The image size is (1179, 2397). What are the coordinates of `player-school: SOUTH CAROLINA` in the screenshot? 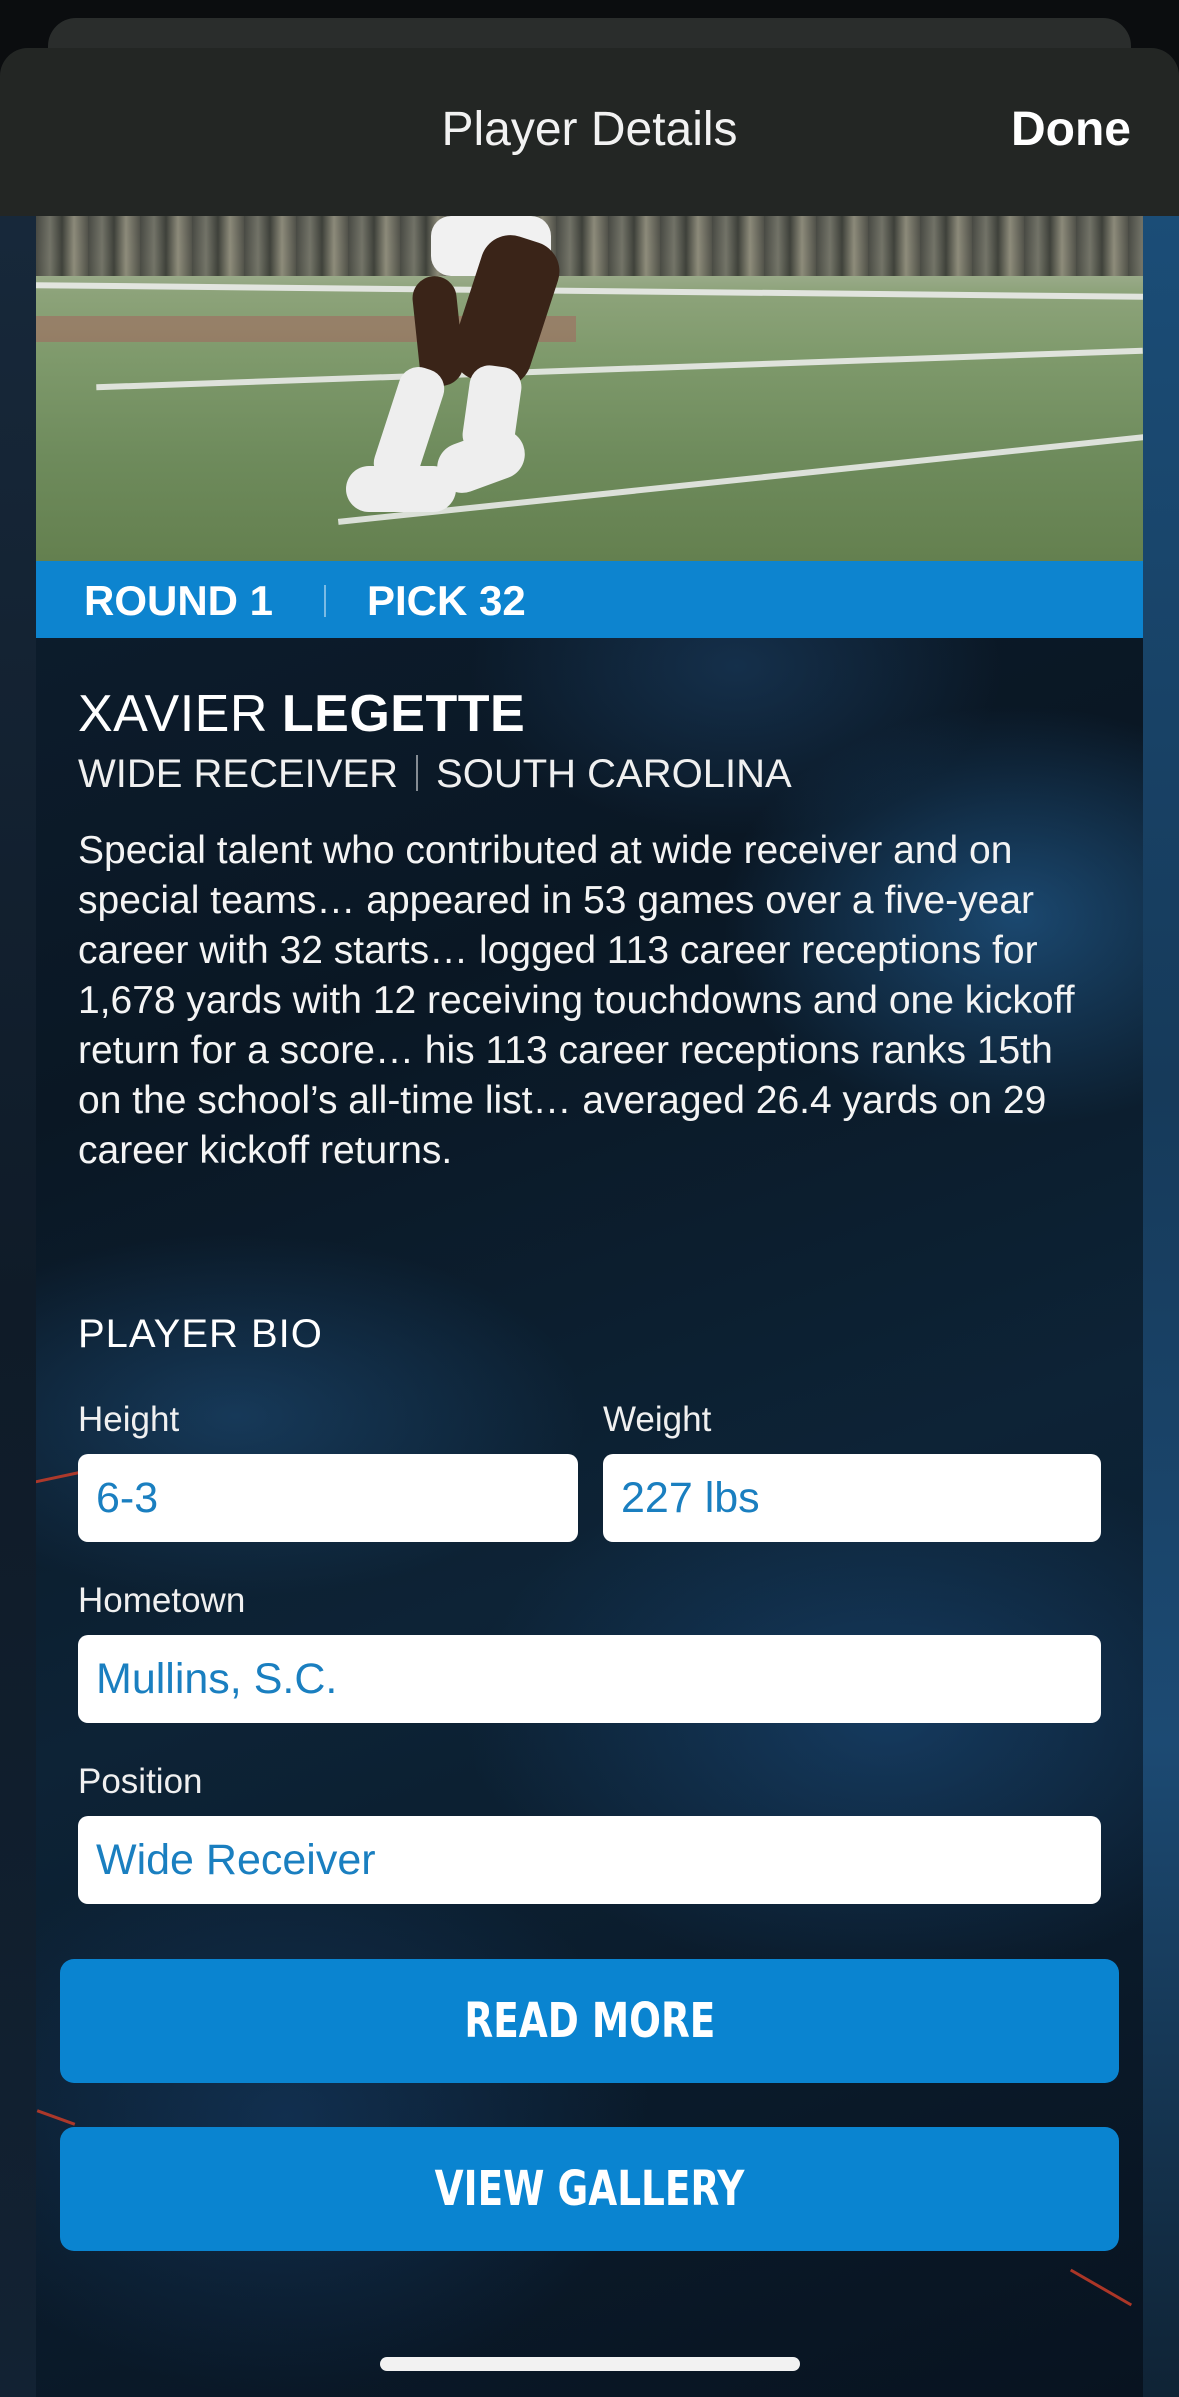 It's located at (614, 774).